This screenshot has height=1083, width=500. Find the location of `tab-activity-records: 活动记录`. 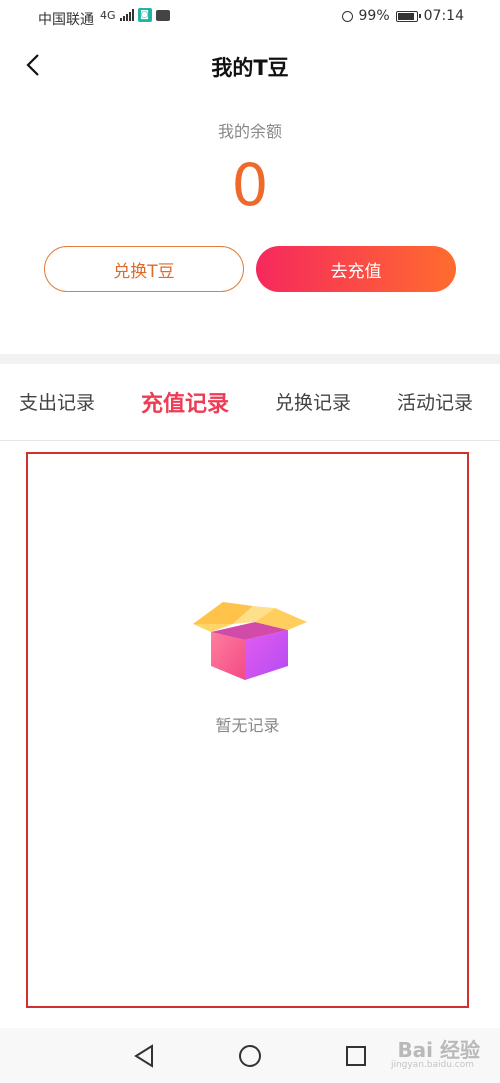

tab-activity-records: 活动记录 is located at coordinates (435, 401).